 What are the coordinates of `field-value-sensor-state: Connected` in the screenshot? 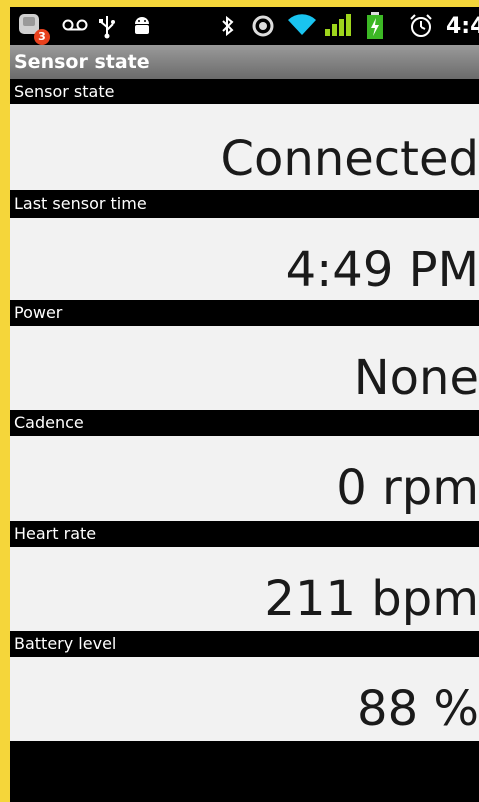 It's located at (244, 147).